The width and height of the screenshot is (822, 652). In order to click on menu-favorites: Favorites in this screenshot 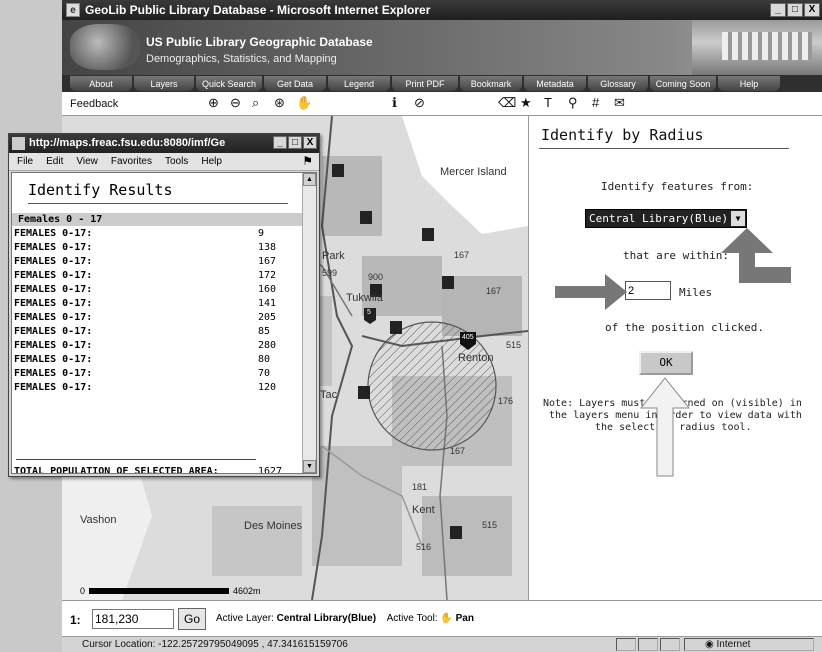, I will do `click(131, 161)`.